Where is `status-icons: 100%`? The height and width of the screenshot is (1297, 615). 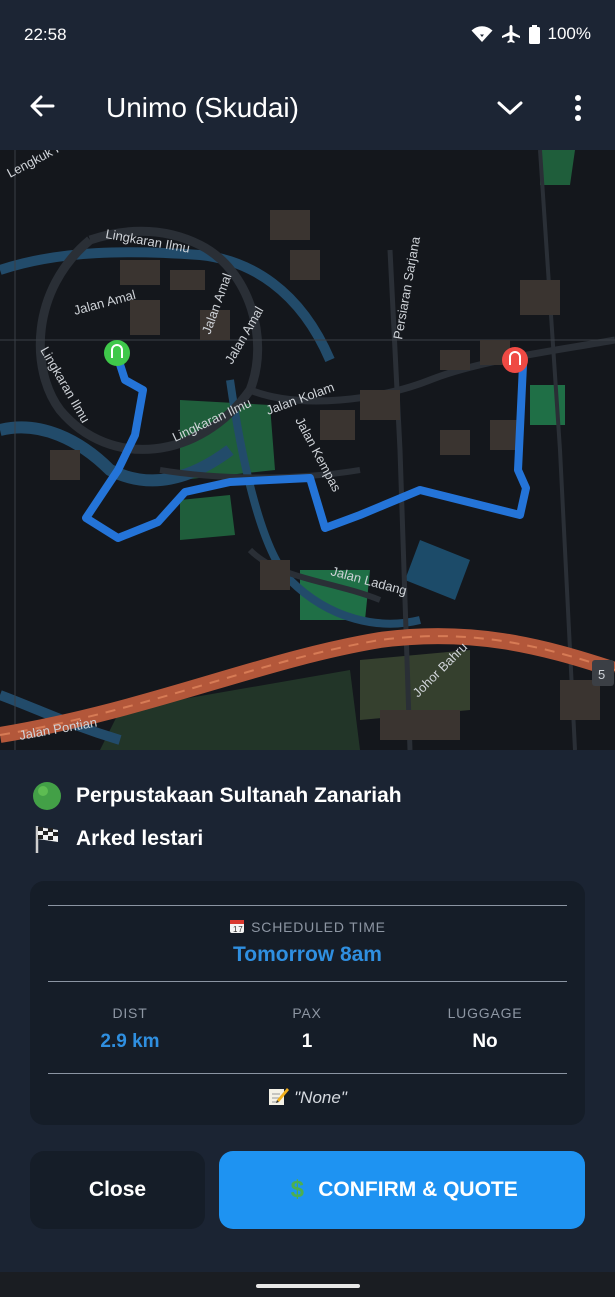 status-icons: 100% is located at coordinates (531, 34).